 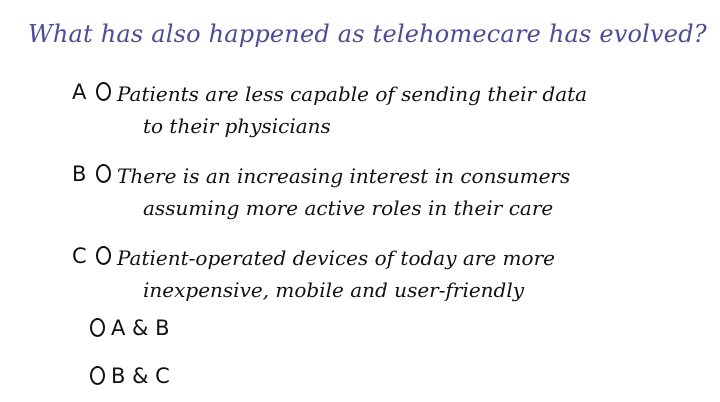 I want to click on option-letter: C, so click(x=79, y=256).